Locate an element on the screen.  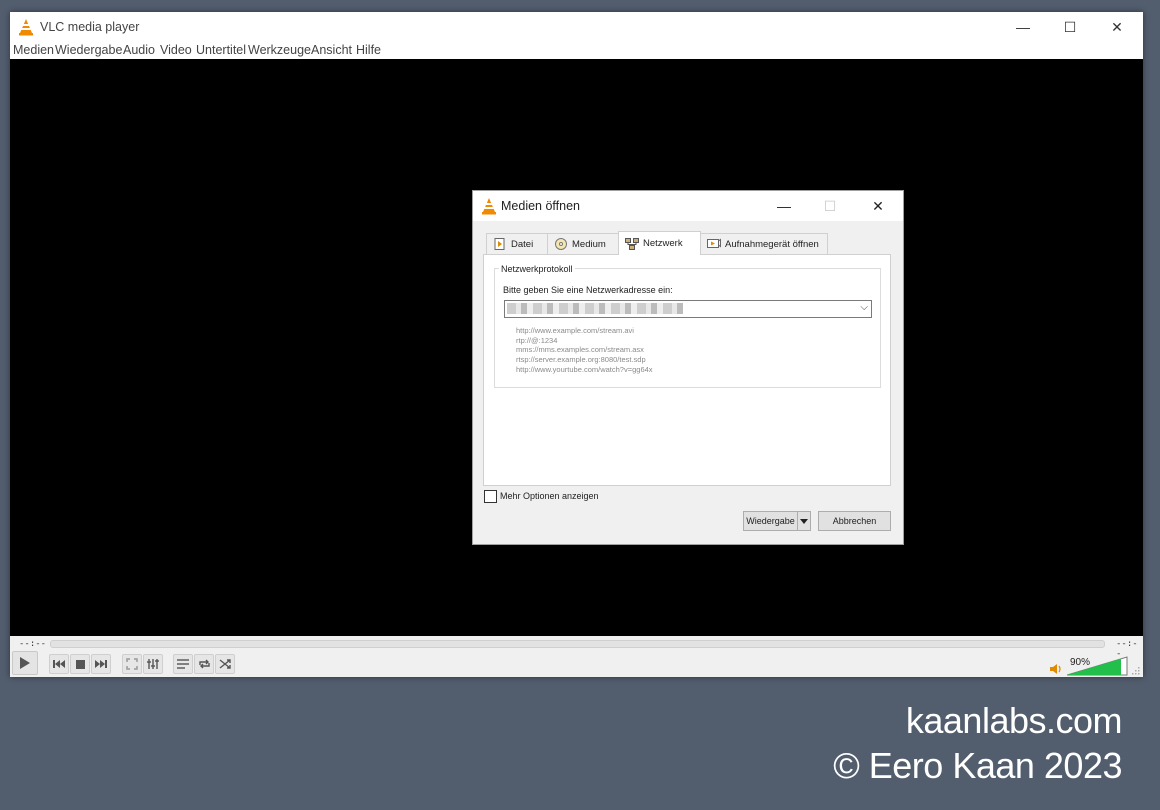
window-title: VLC media player is located at coordinates (90, 27).